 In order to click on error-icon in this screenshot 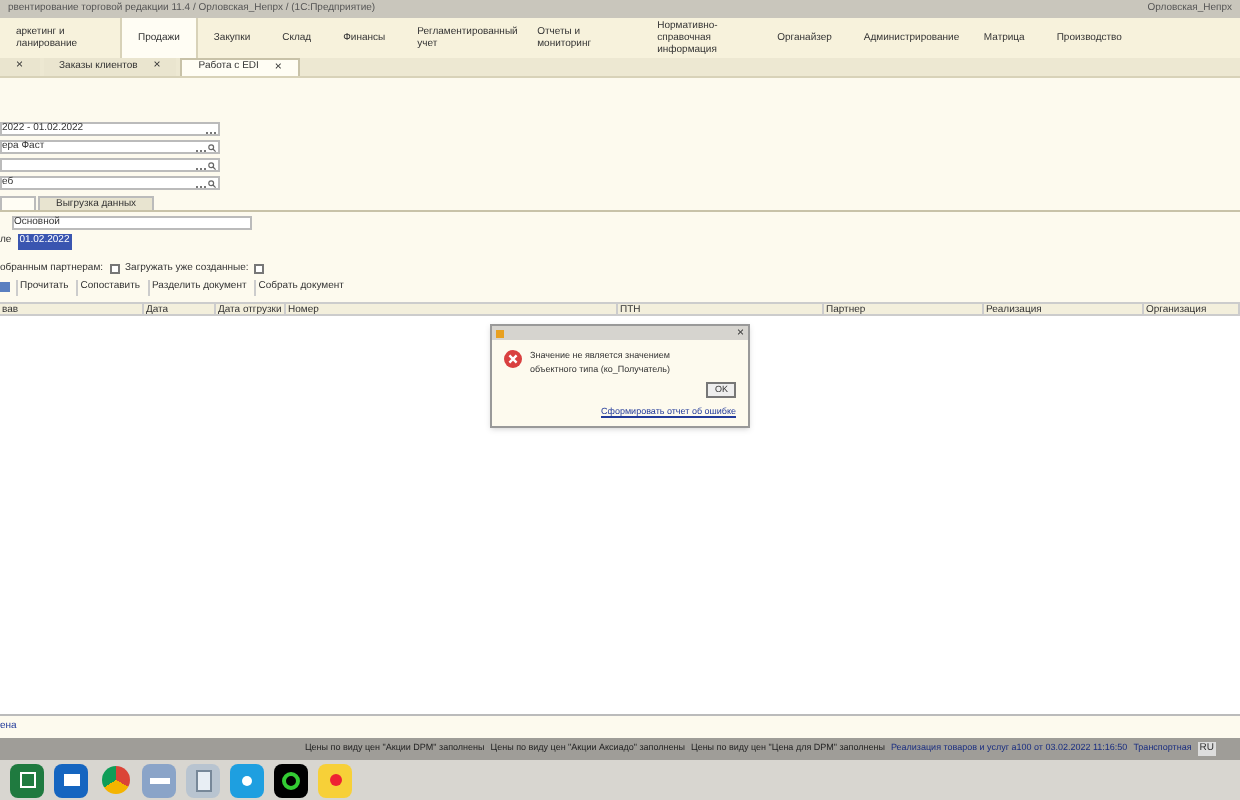, I will do `click(513, 359)`.